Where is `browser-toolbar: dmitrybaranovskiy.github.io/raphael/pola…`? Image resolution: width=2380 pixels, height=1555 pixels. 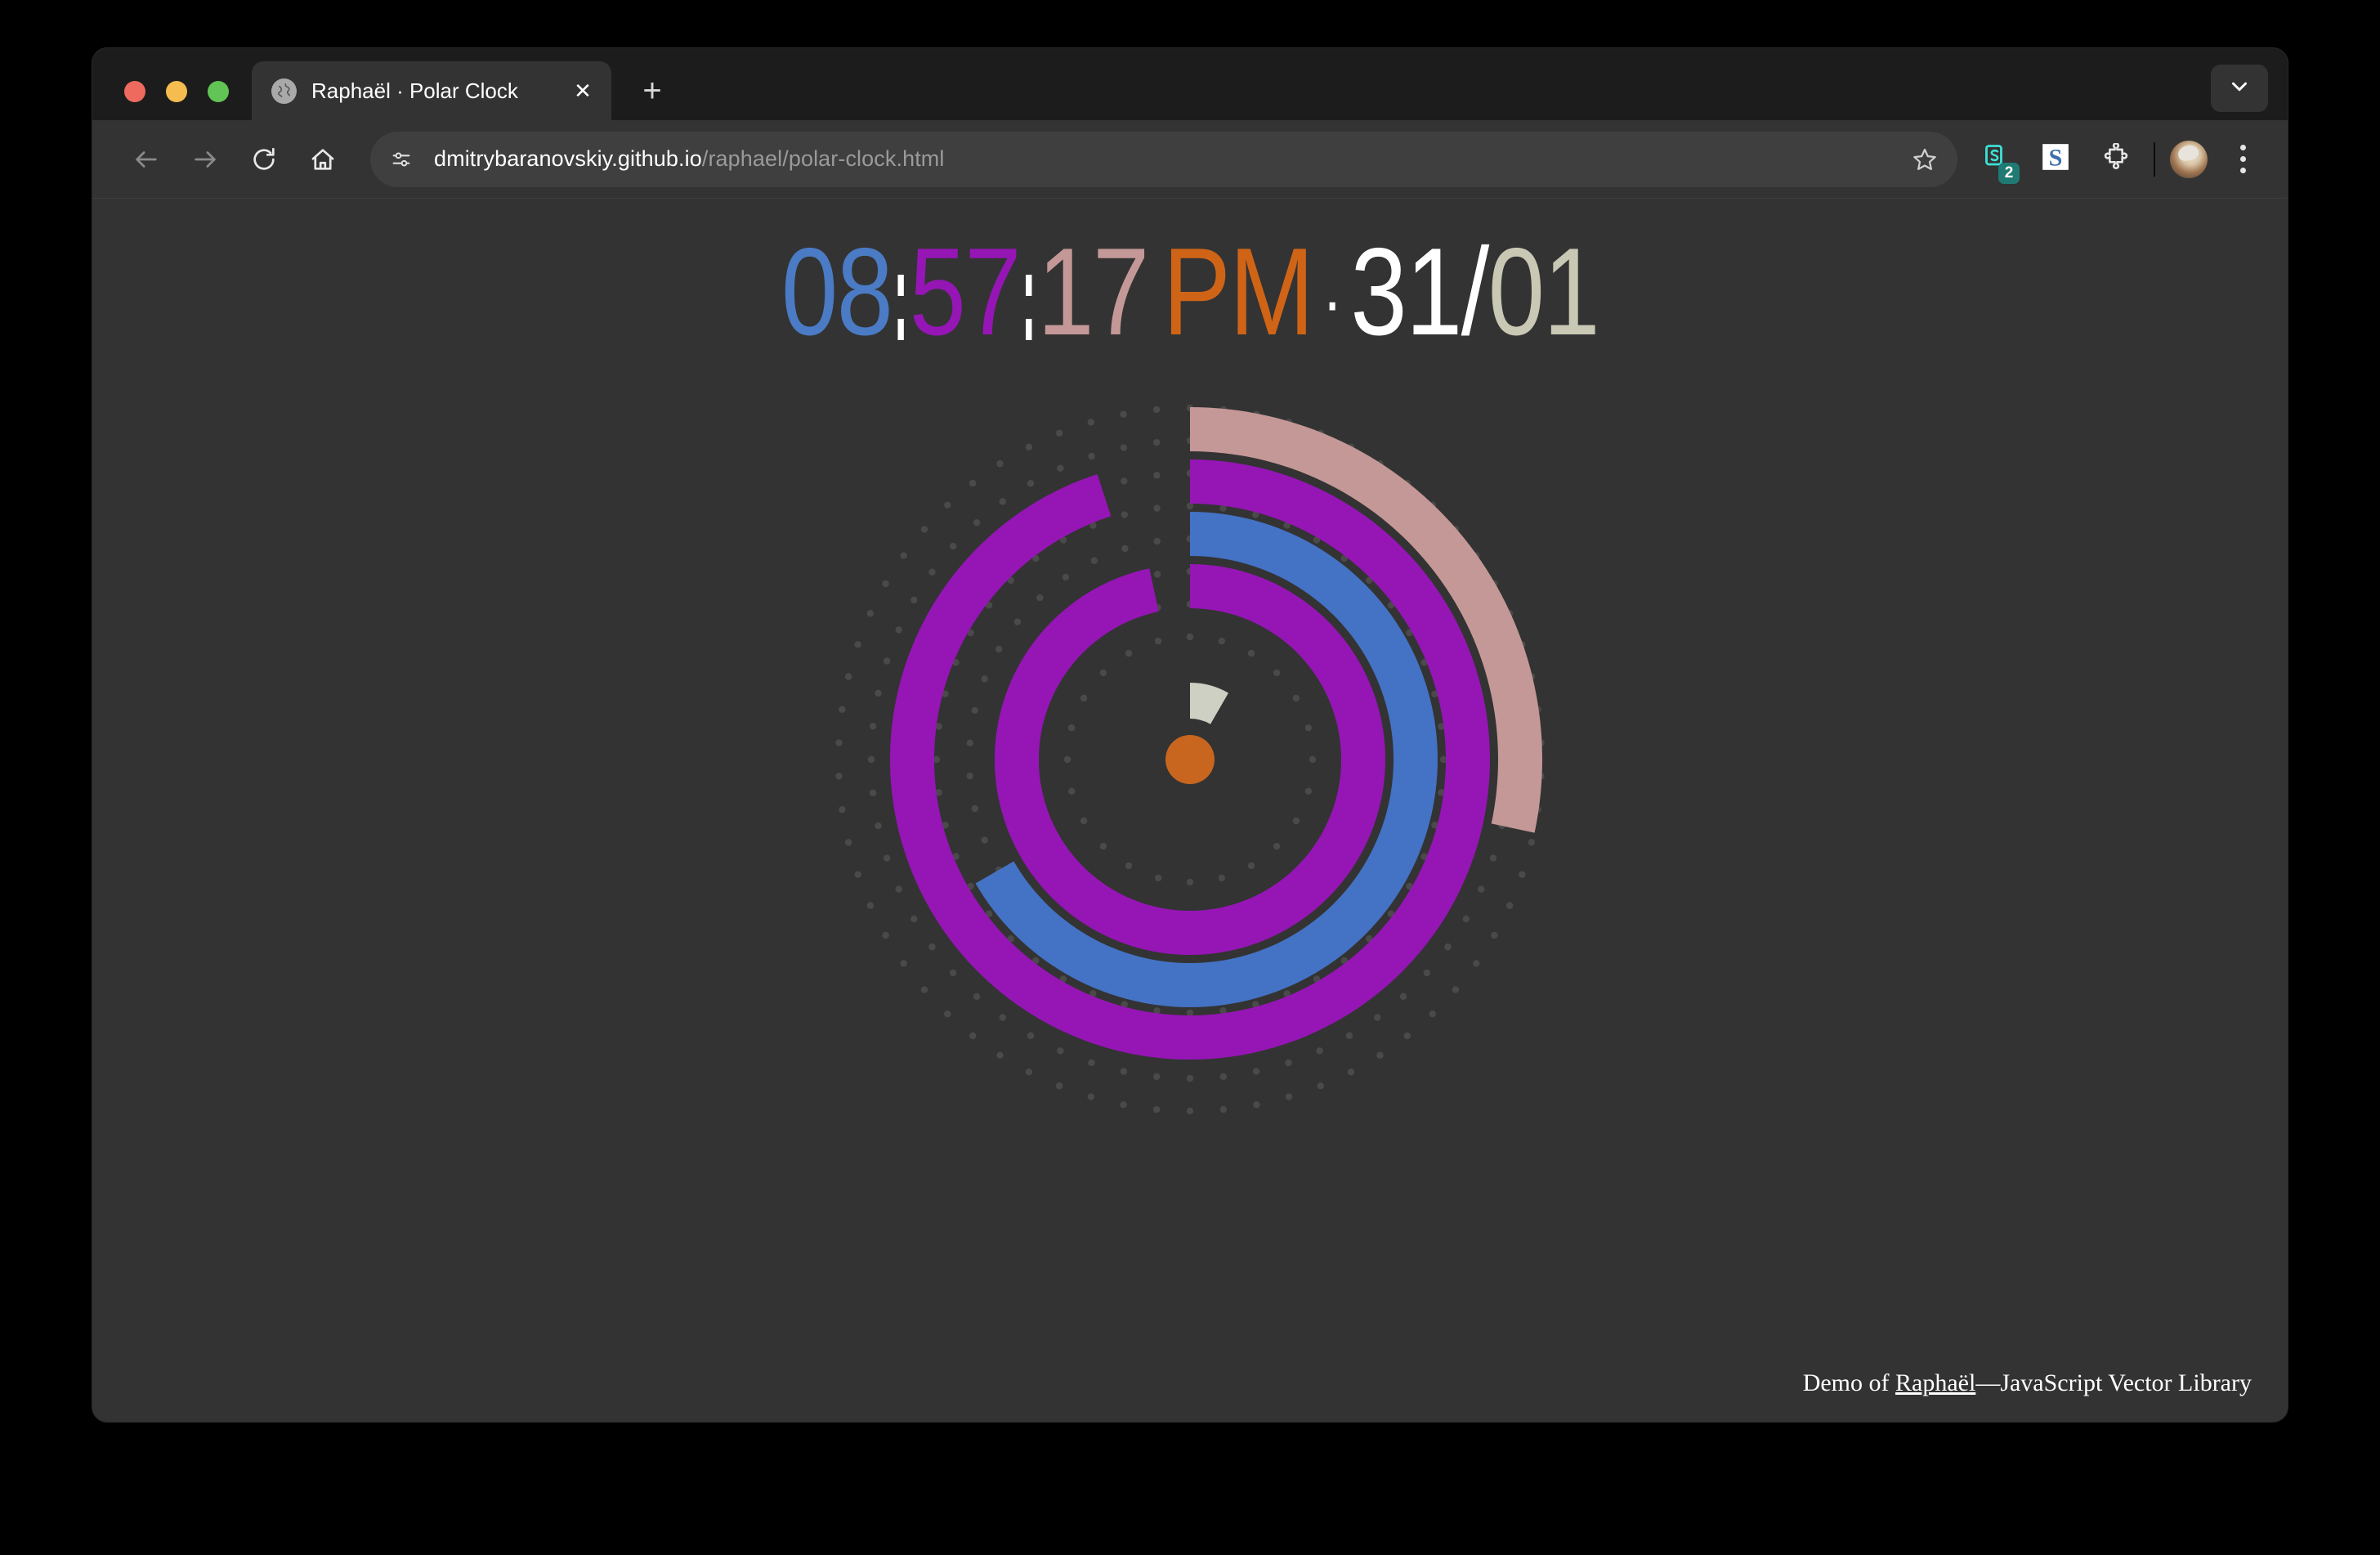
browser-toolbar: dmitrybaranovskiy.github.io/raphael/pola… is located at coordinates (1190, 159).